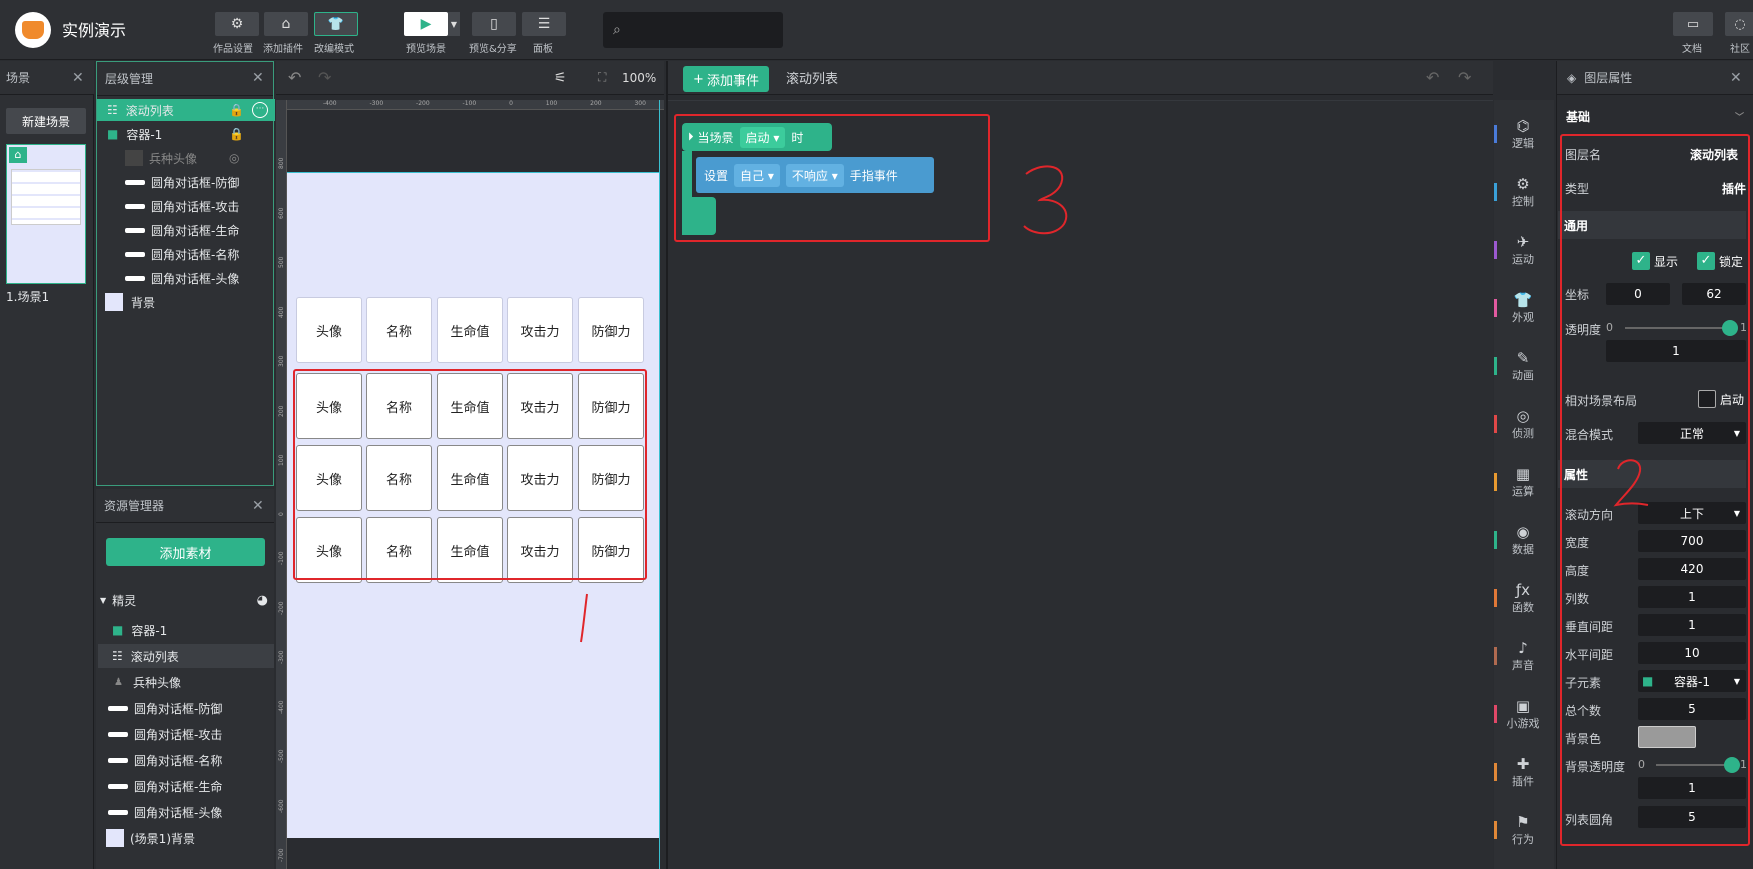  I want to click on preview-dropdown-arrow: ▼, so click(454, 24).